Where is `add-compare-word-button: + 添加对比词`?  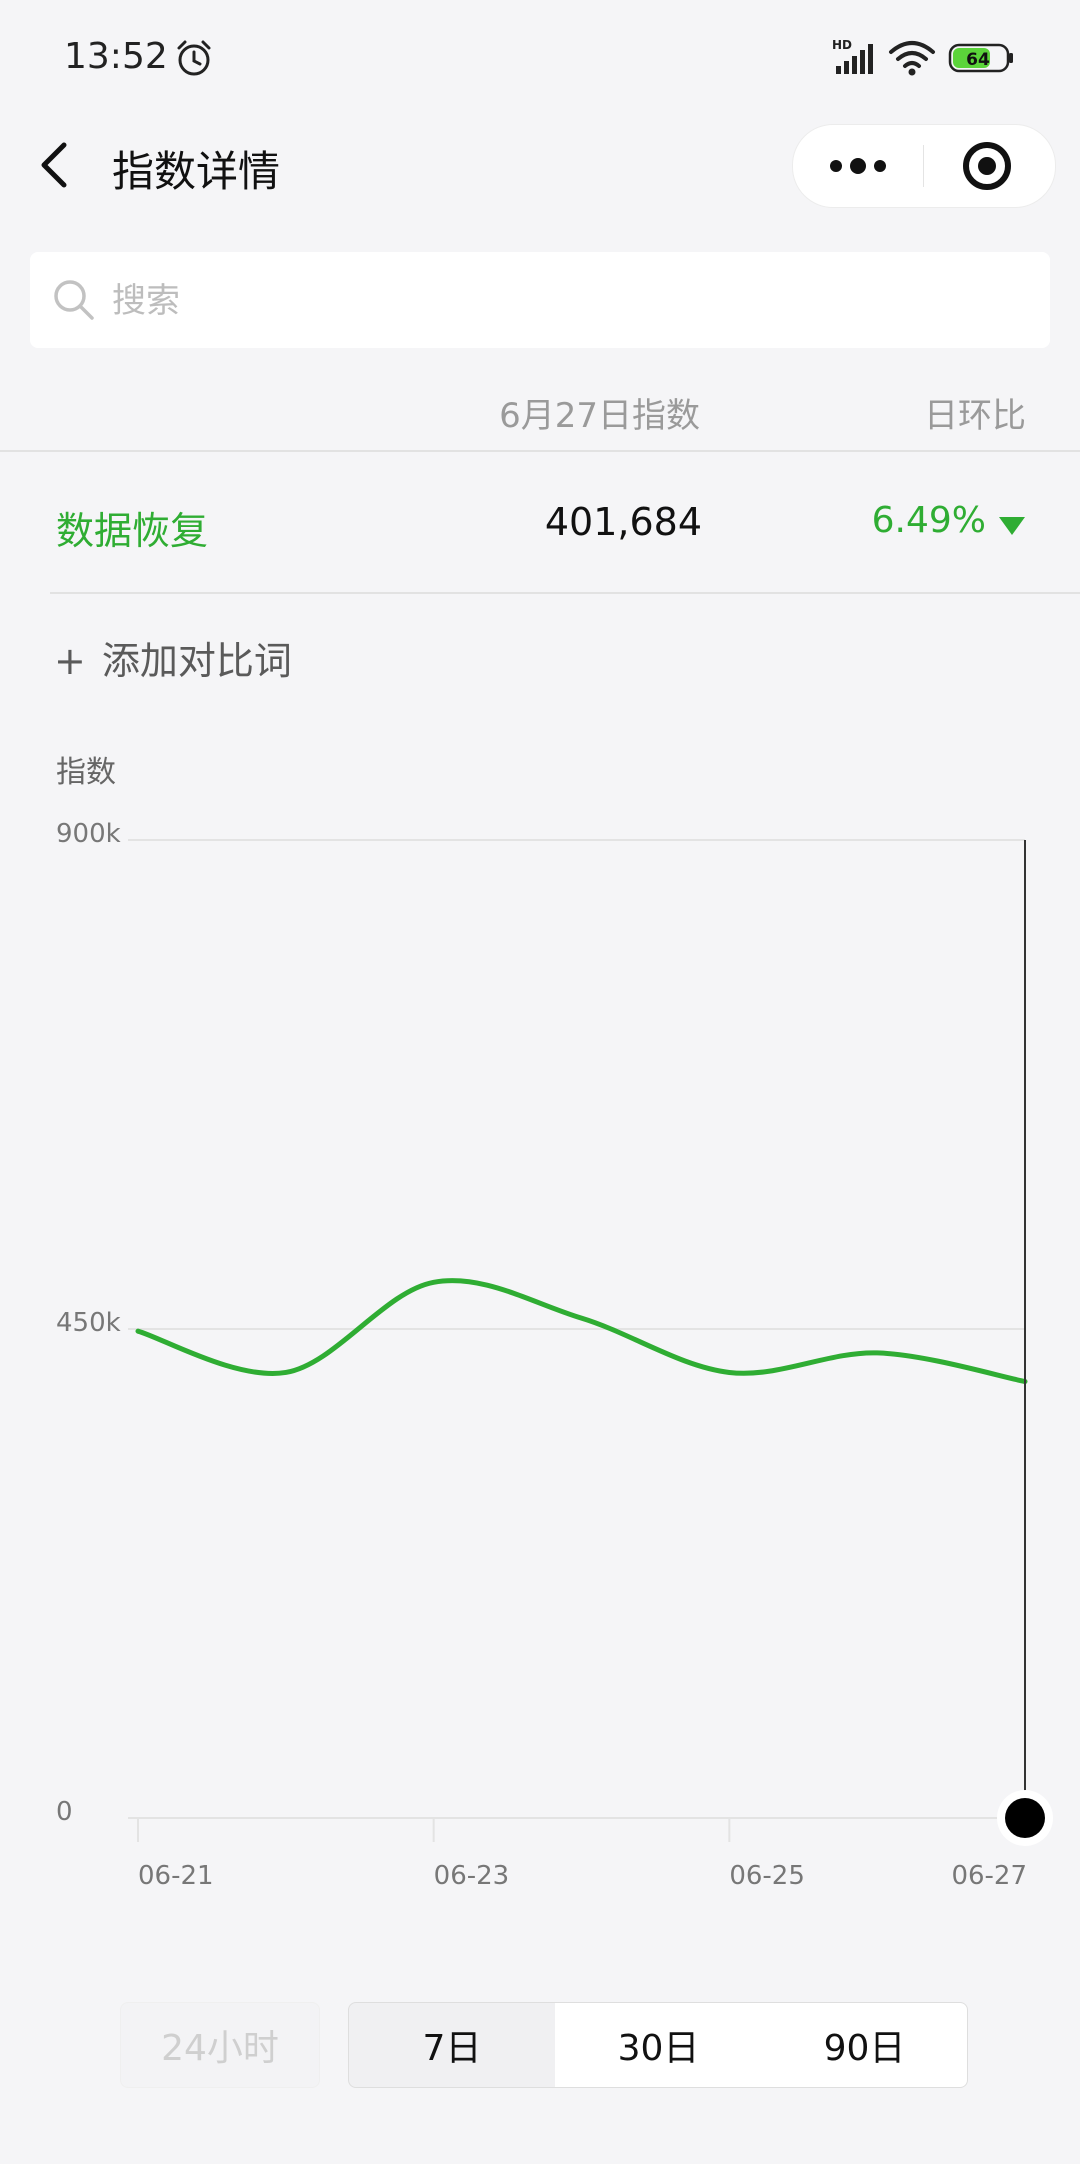 add-compare-word-button: + 添加对比词 is located at coordinates (173, 657).